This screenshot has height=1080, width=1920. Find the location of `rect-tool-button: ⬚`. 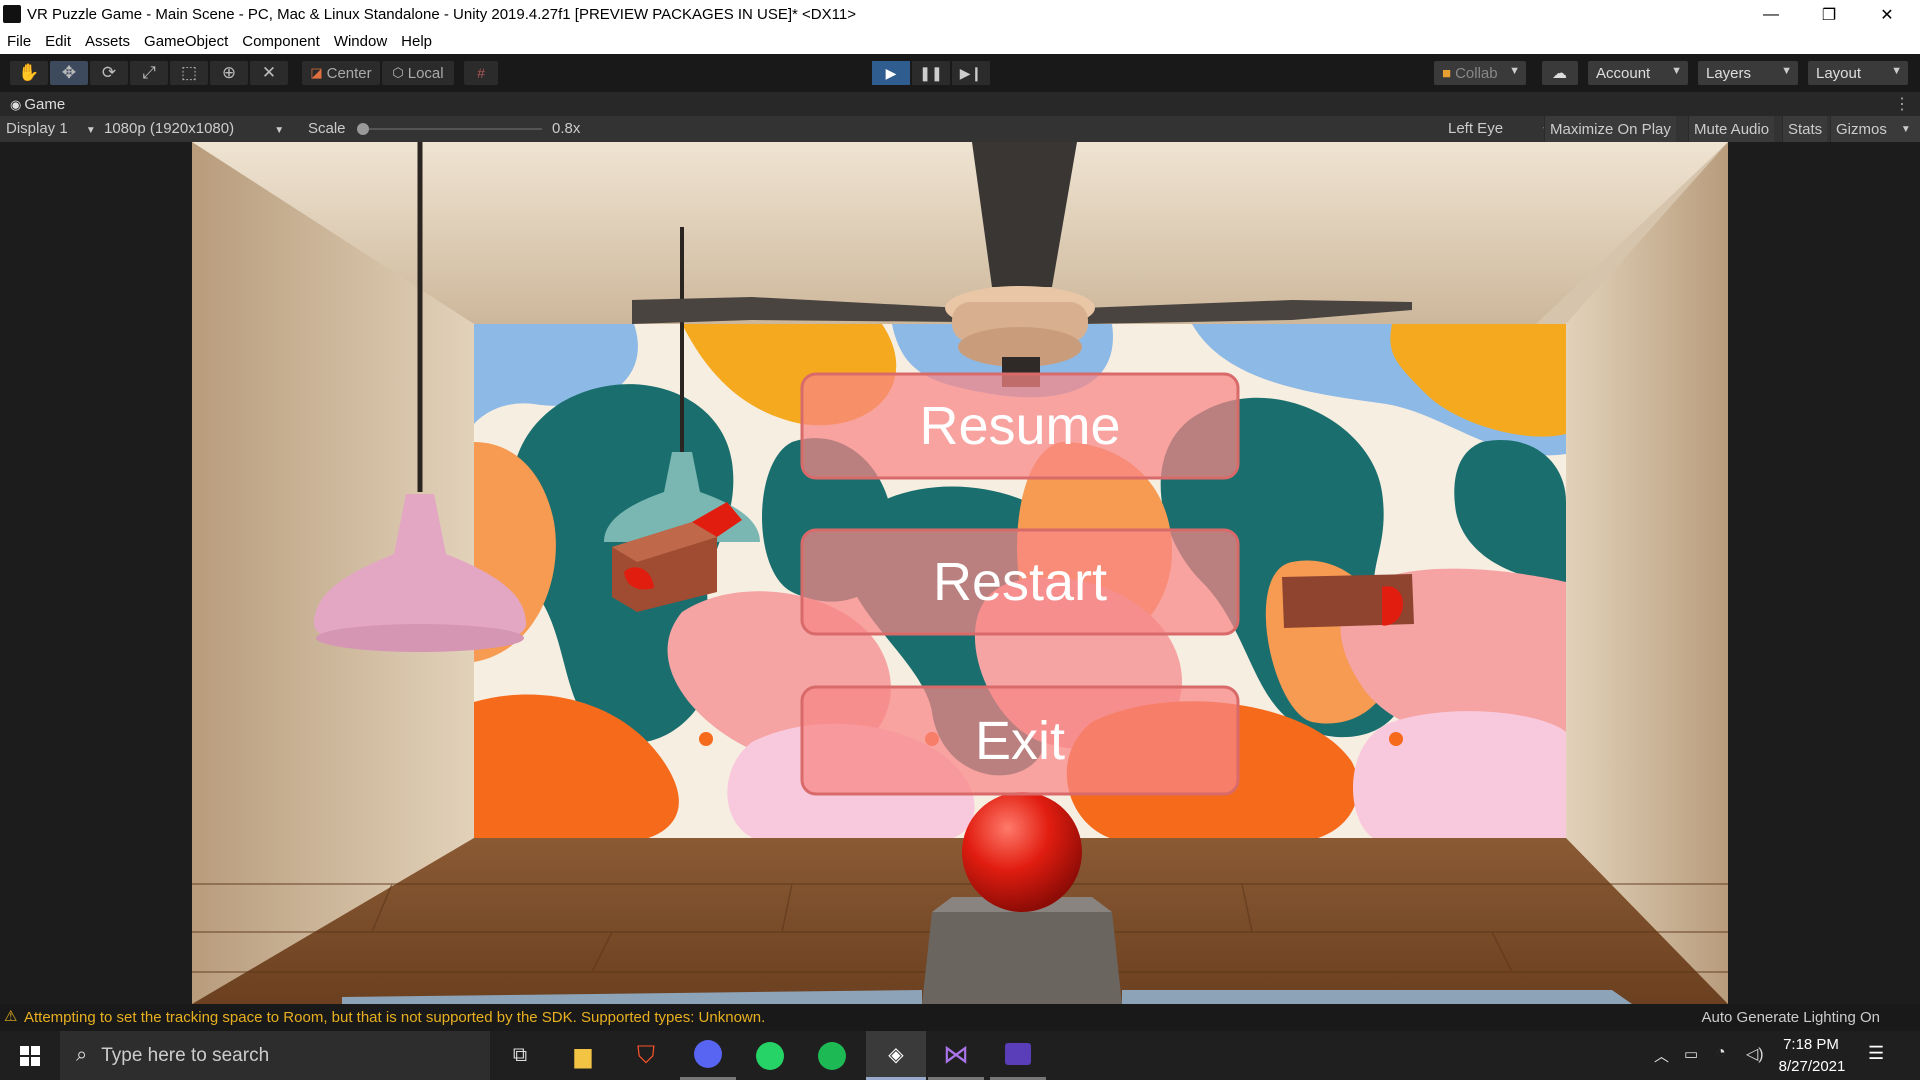

rect-tool-button: ⬚ is located at coordinates (189, 73).